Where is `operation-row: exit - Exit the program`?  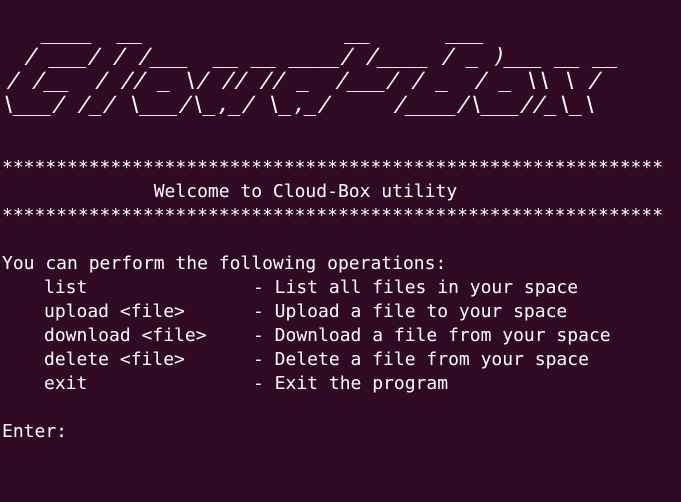 operation-row: exit - Exit the program is located at coordinates (340, 384).